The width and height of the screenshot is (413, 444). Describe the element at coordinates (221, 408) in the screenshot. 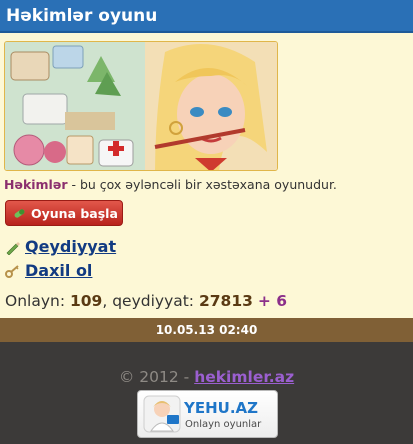

I see `partner-name: YEHU.AZ` at that location.